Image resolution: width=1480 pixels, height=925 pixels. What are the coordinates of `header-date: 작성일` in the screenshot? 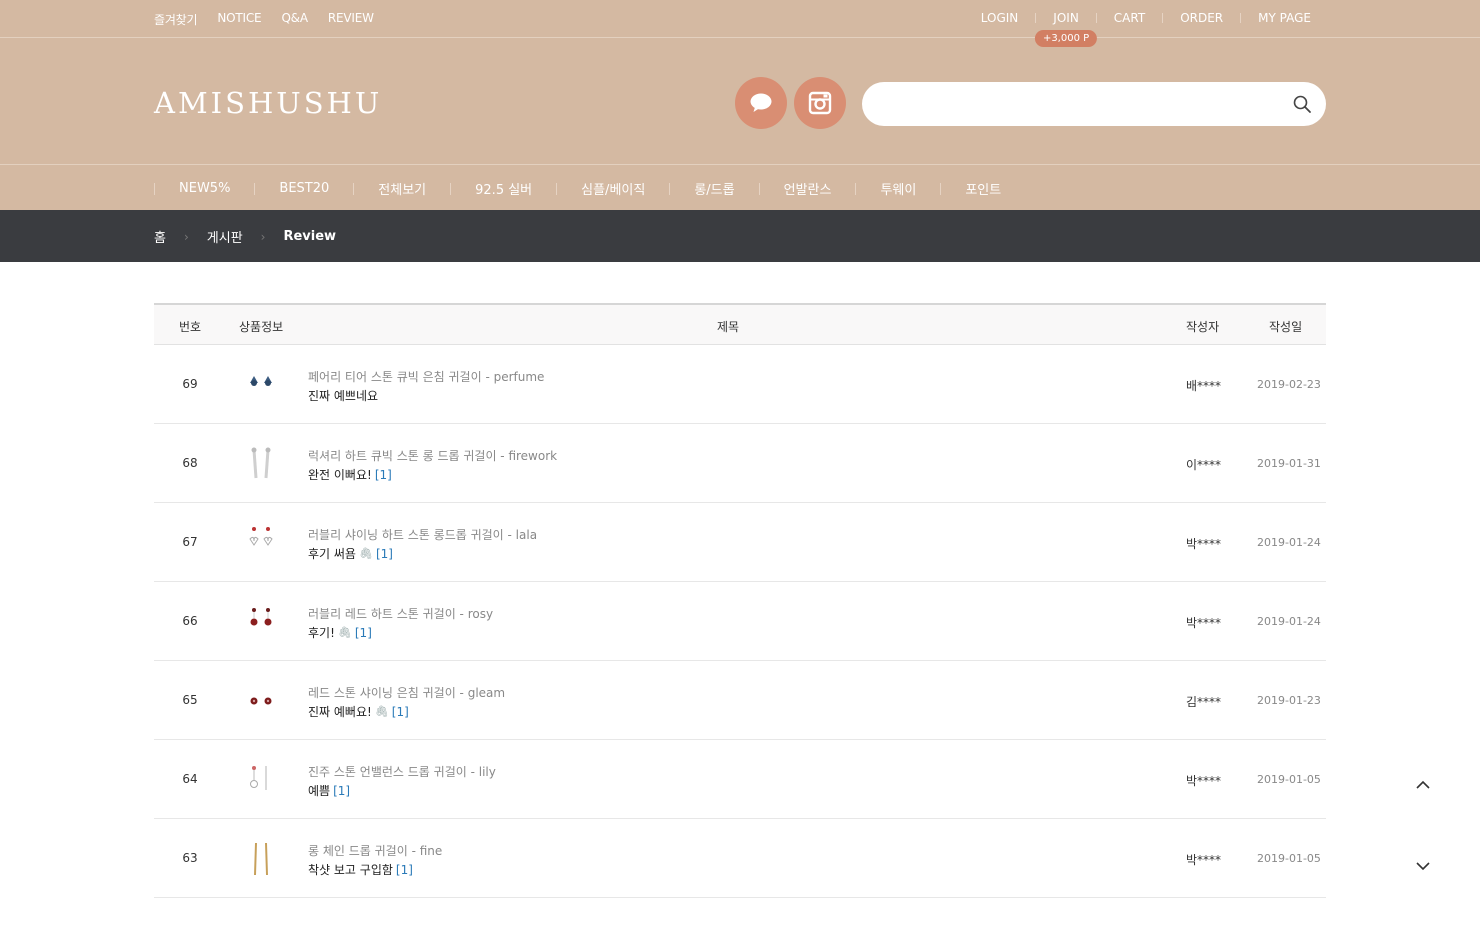 It's located at (1286, 327).